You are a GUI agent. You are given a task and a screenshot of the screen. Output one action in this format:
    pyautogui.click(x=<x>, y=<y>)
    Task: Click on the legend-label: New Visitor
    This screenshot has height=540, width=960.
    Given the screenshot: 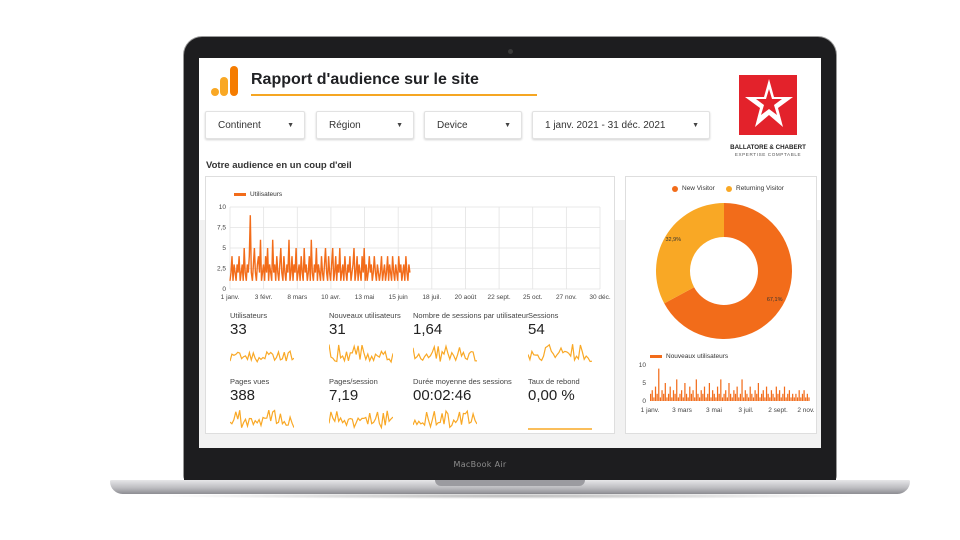 What is the action you would take?
    pyautogui.click(x=698, y=188)
    